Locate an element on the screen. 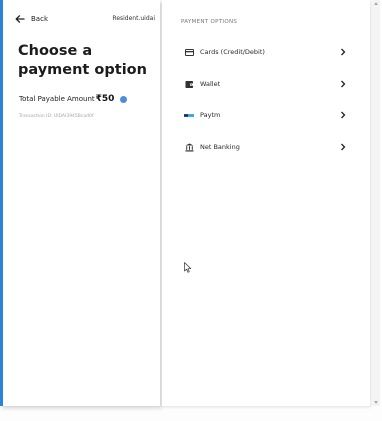 This screenshot has width=382, height=421. scroll-down-arrow-icon is located at coordinates (376, 402).